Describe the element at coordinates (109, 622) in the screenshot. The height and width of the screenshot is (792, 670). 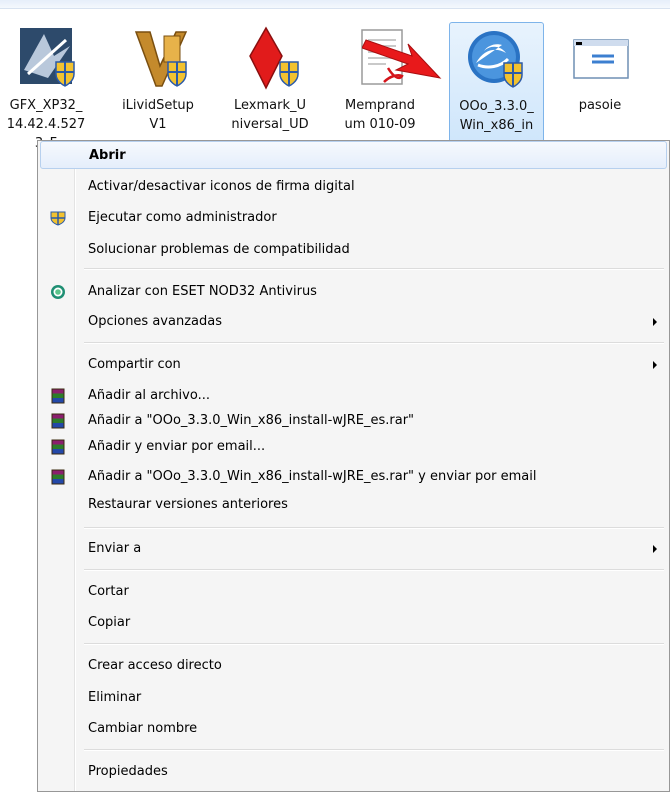
I see `menu-item-label: Copiar` at that location.